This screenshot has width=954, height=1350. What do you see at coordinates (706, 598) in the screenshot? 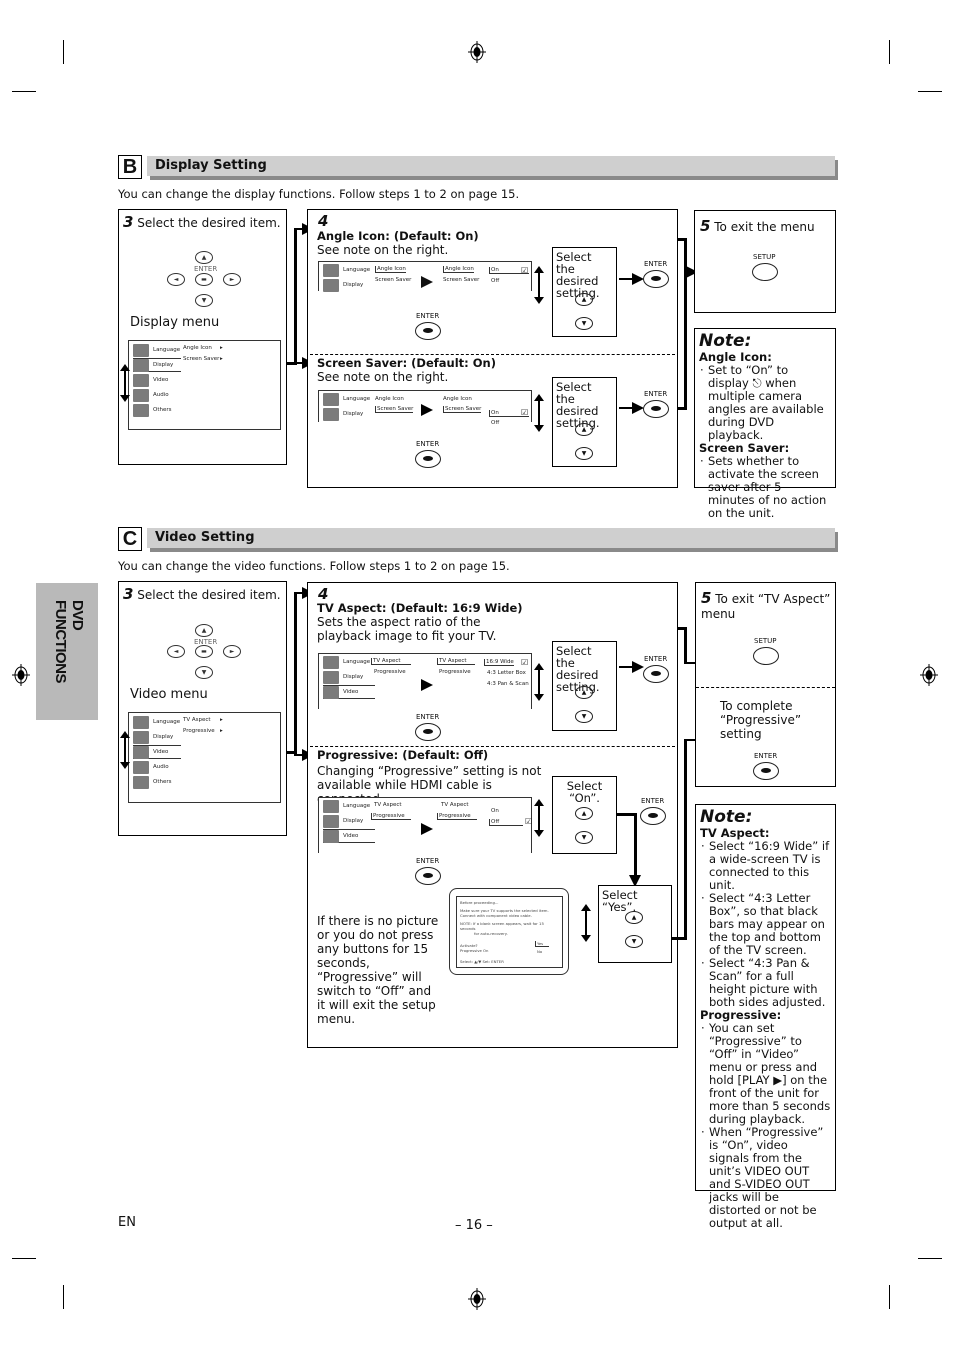
I see `step-number: 5` at bounding box center [706, 598].